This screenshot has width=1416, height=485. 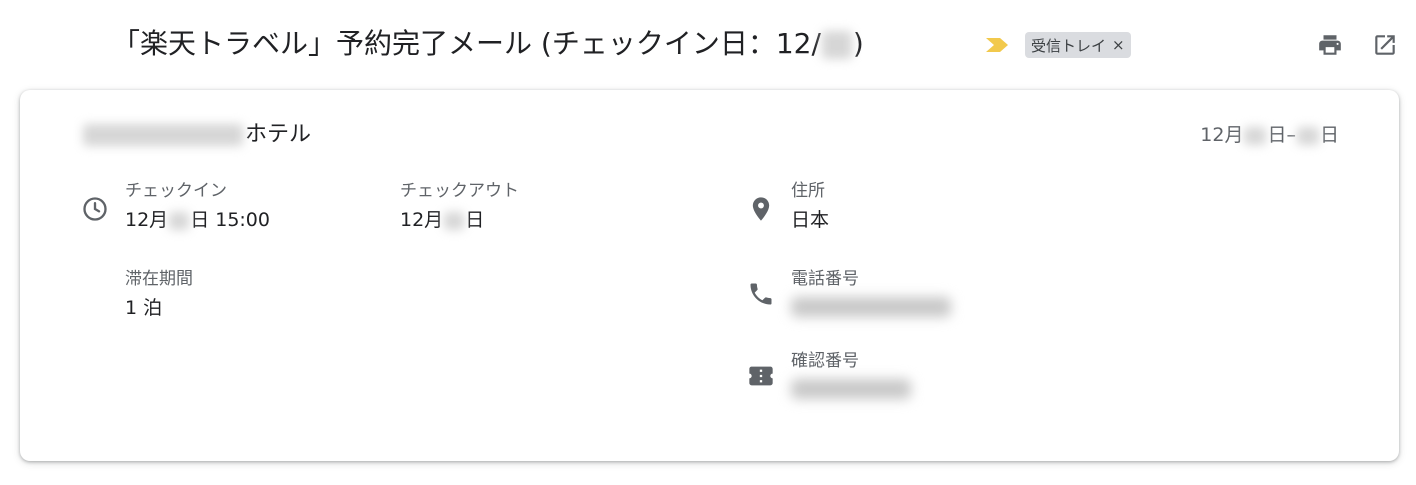 I want to click on phone-label: 電話番号, so click(x=825, y=279).